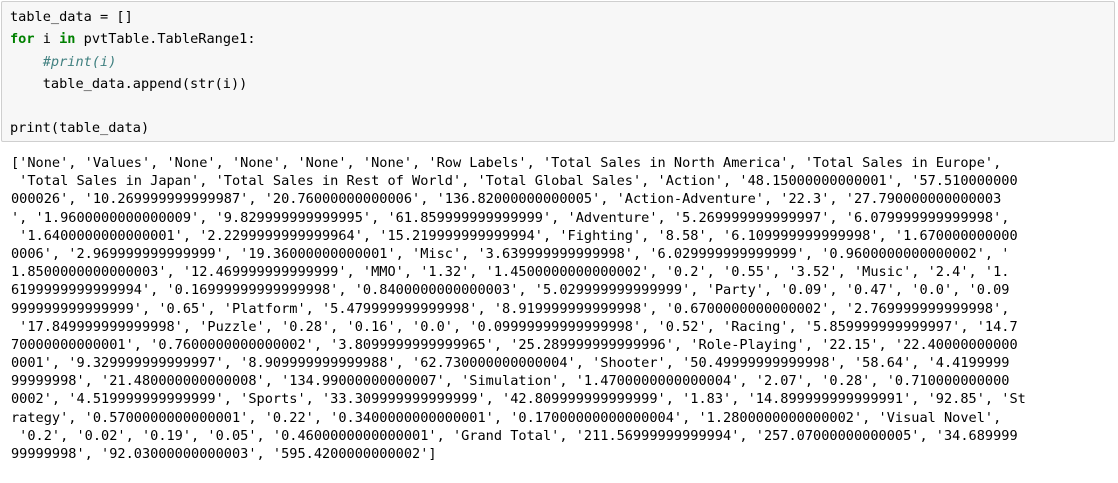 Image resolution: width=1118 pixels, height=483 pixels. Describe the element at coordinates (47, 39) in the screenshot. I see `loop-variable: i` at that location.